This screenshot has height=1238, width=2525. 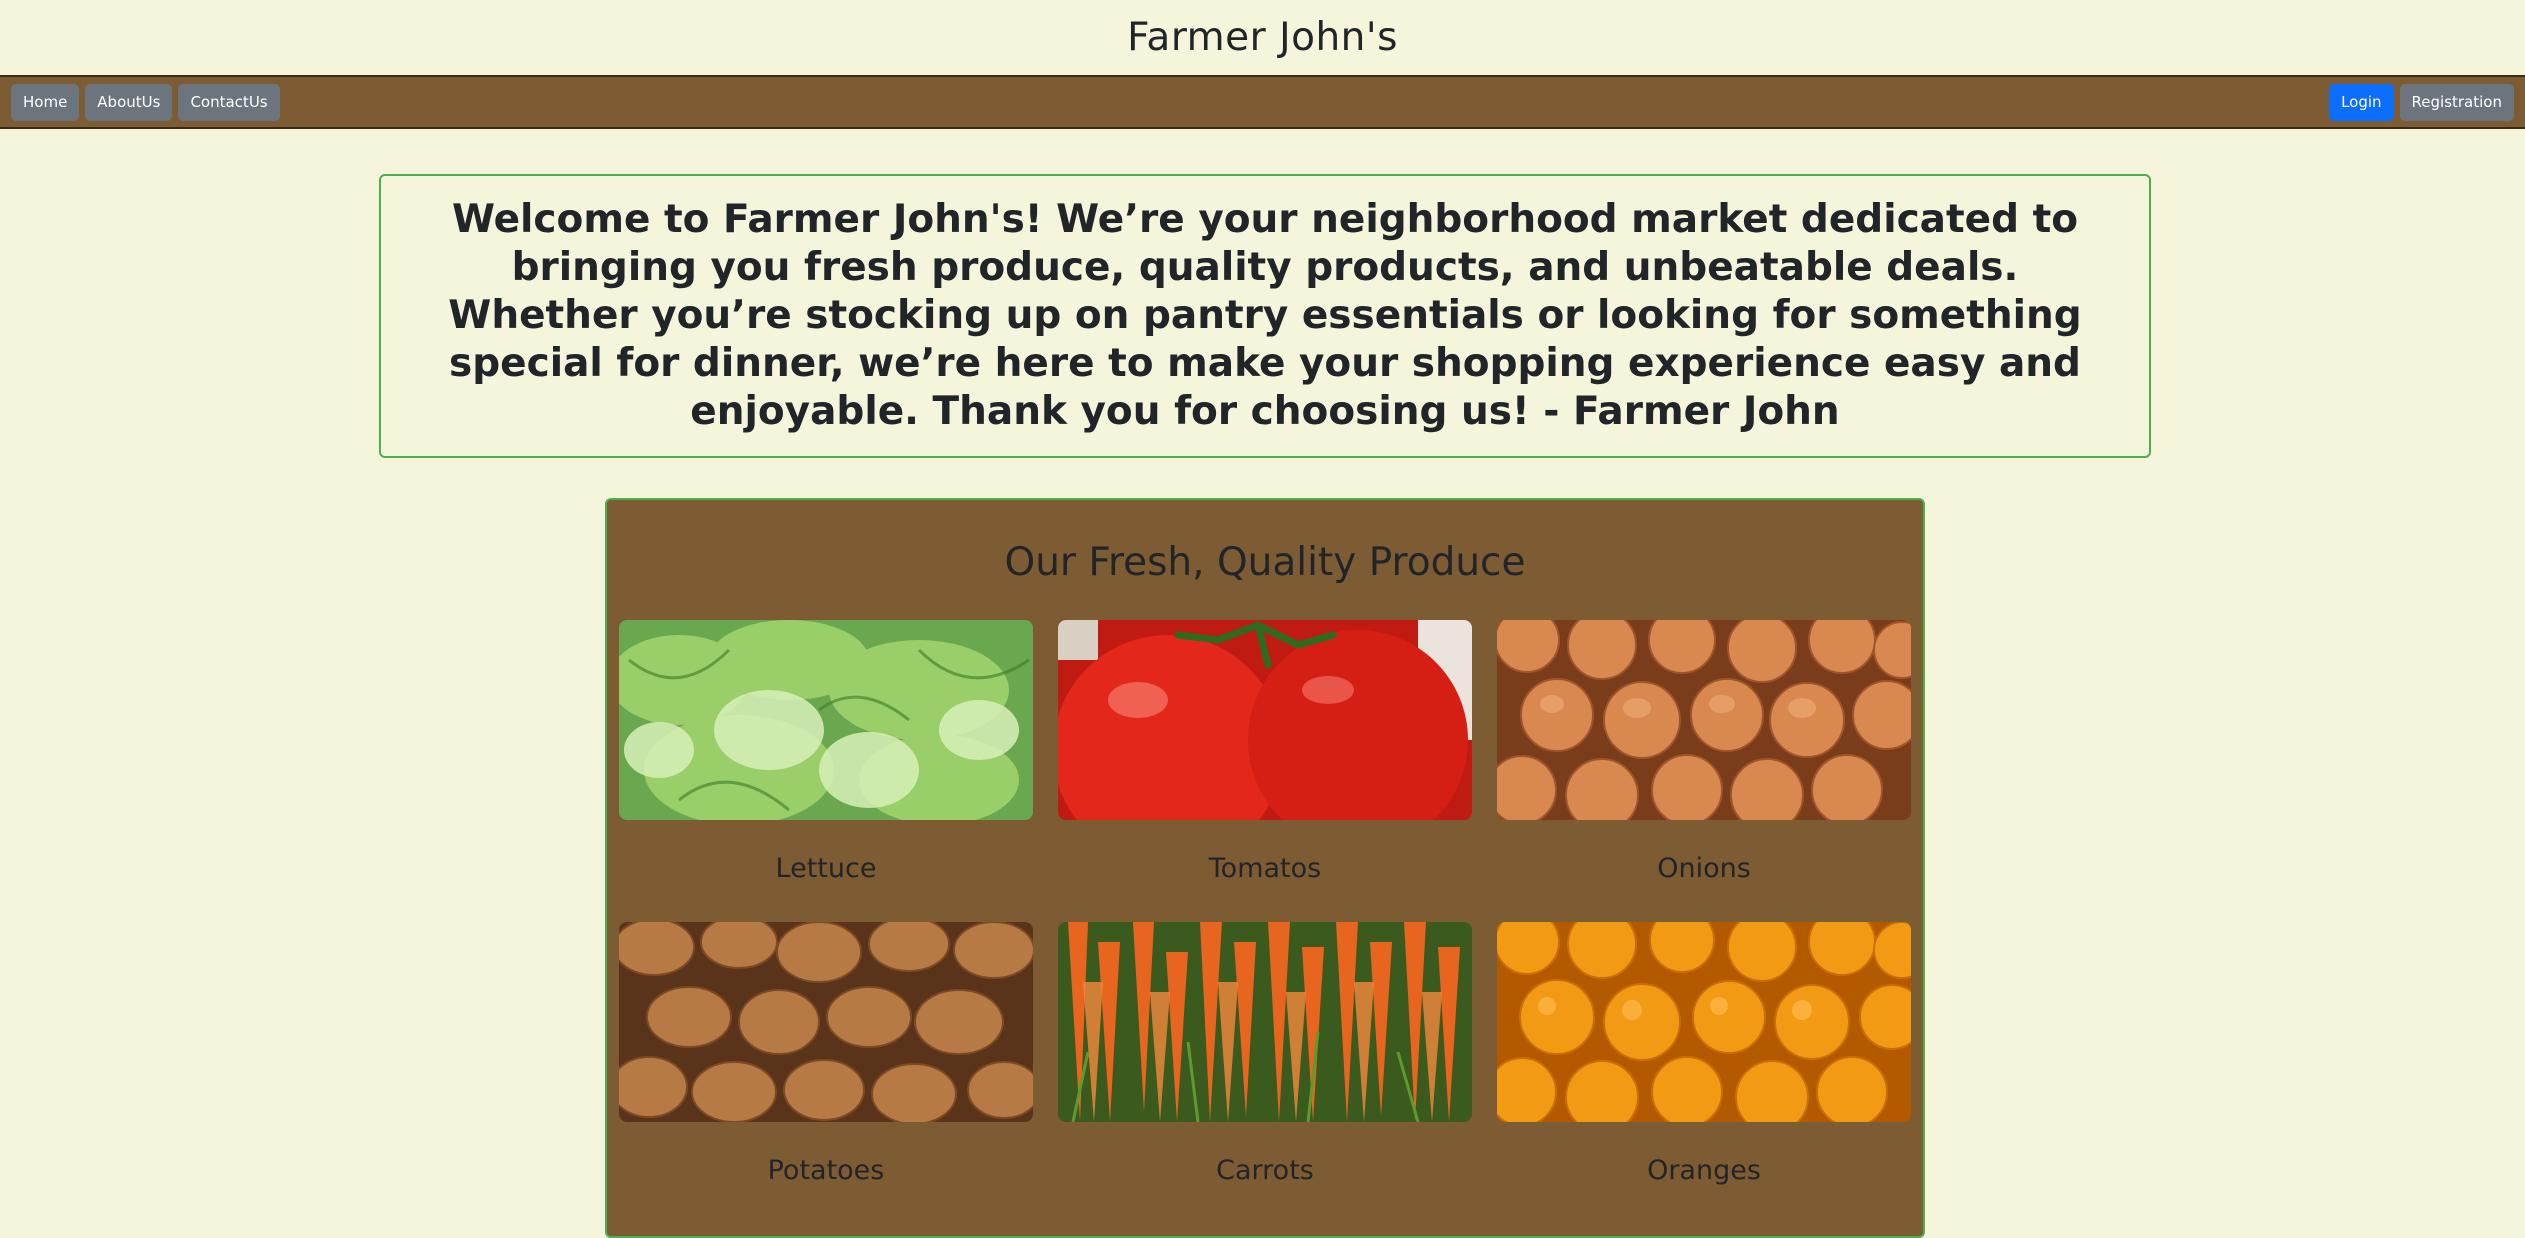 I want to click on lettuce-image, so click(x=826, y=720).